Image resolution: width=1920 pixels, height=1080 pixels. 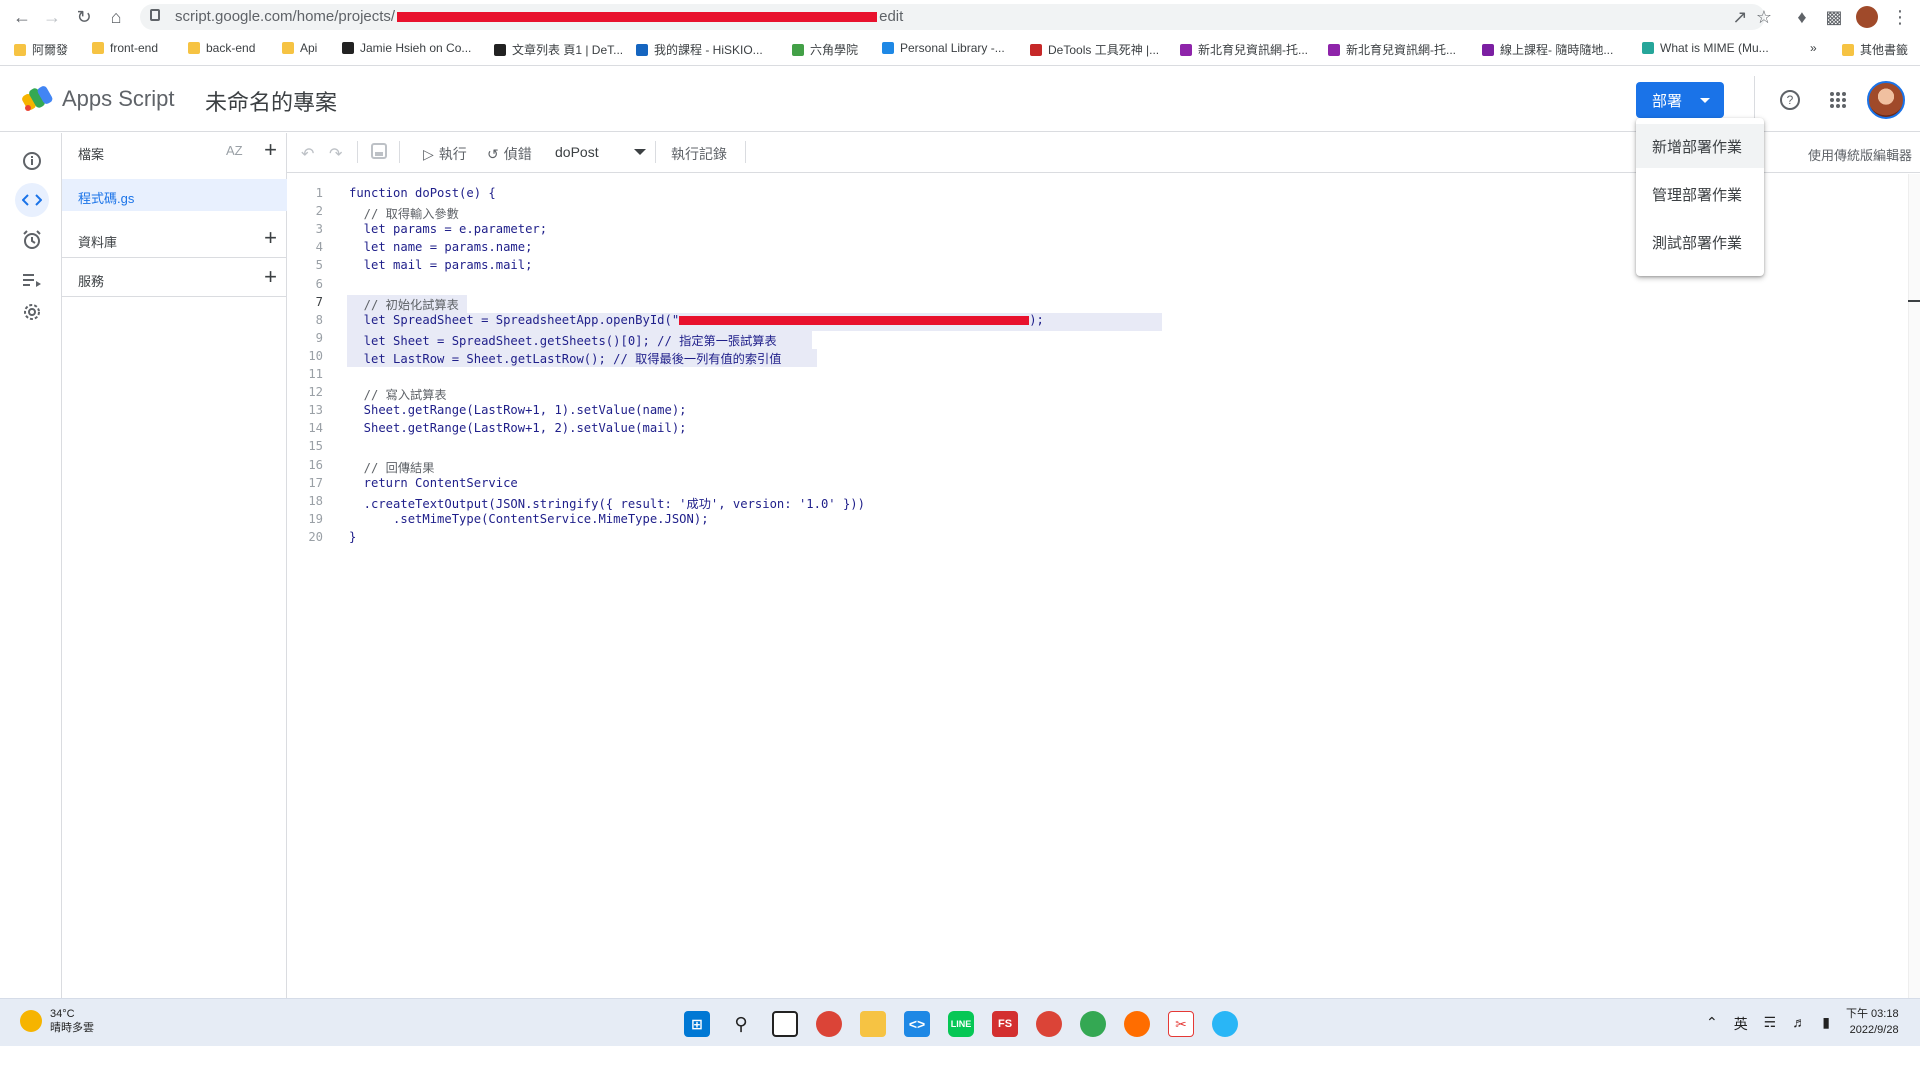 I want to click on weather-widget: 34°C 晴時多雲, so click(x=57, y=1021).